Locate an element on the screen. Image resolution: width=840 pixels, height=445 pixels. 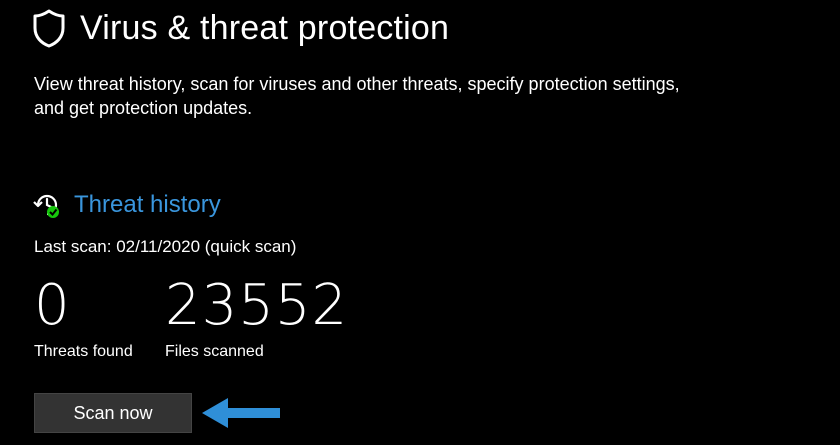
scan-now-button: Scan now is located at coordinates (113, 413).